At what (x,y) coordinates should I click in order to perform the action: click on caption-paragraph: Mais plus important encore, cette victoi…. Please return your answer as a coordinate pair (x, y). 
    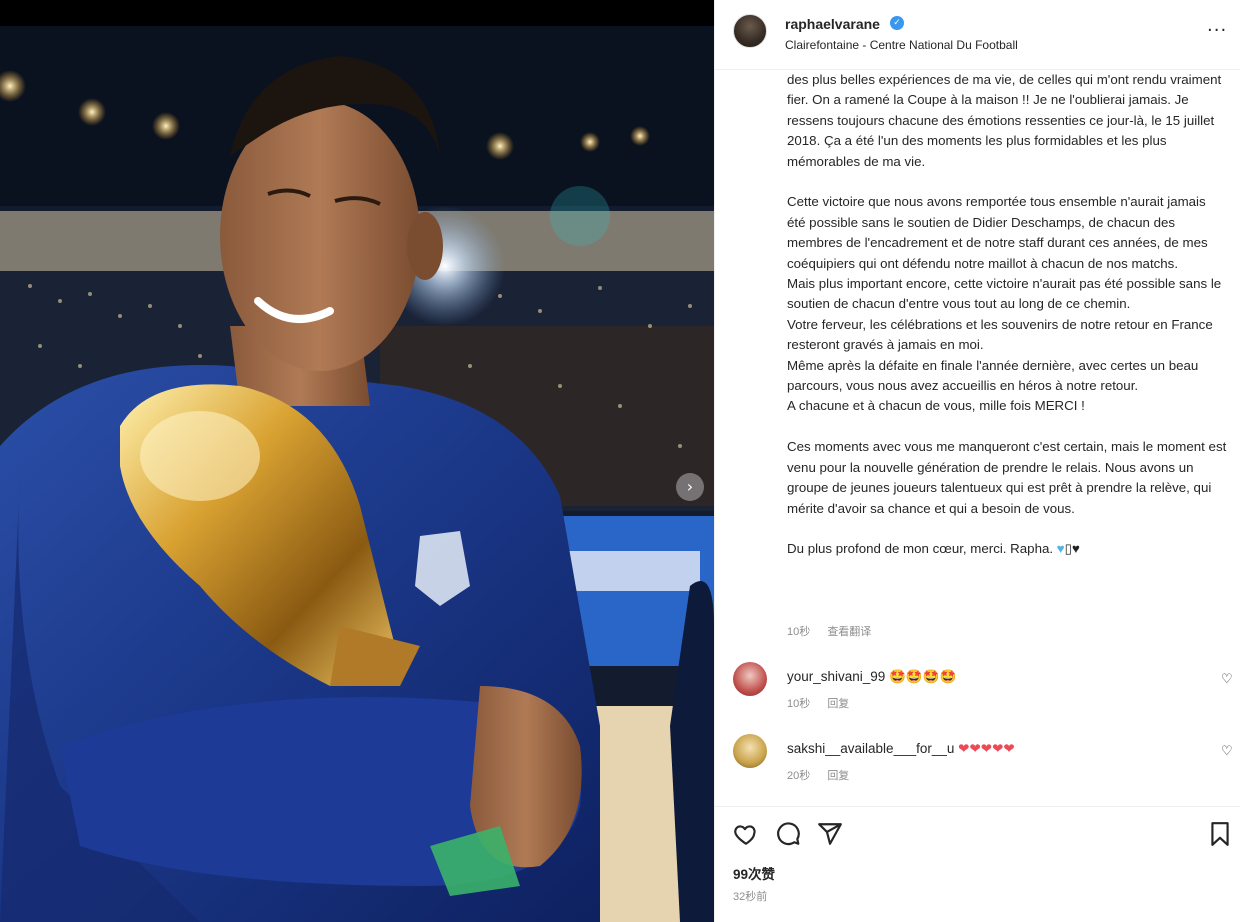
    Looking at the image, I should click on (1004, 294).